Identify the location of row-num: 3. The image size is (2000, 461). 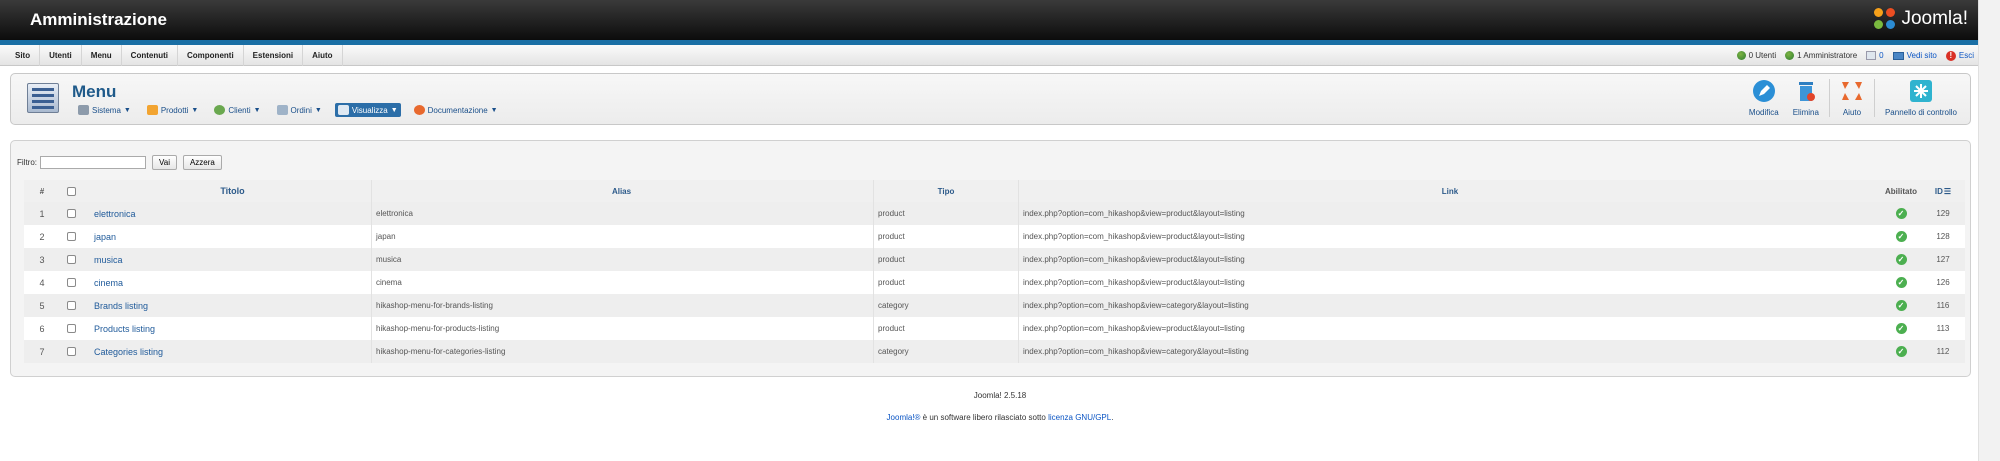
(42, 259).